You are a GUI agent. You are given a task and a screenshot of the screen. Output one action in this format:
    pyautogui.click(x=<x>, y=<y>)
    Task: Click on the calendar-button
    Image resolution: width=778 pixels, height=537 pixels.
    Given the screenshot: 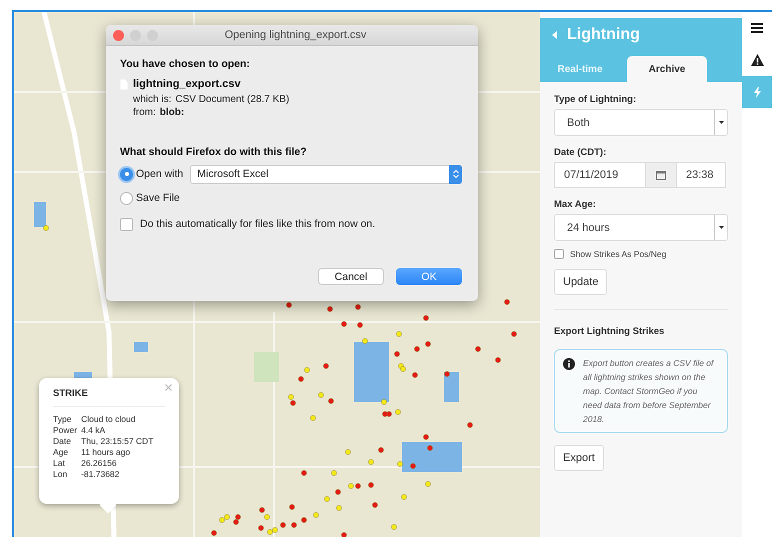 What is the action you would take?
    pyautogui.click(x=661, y=175)
    